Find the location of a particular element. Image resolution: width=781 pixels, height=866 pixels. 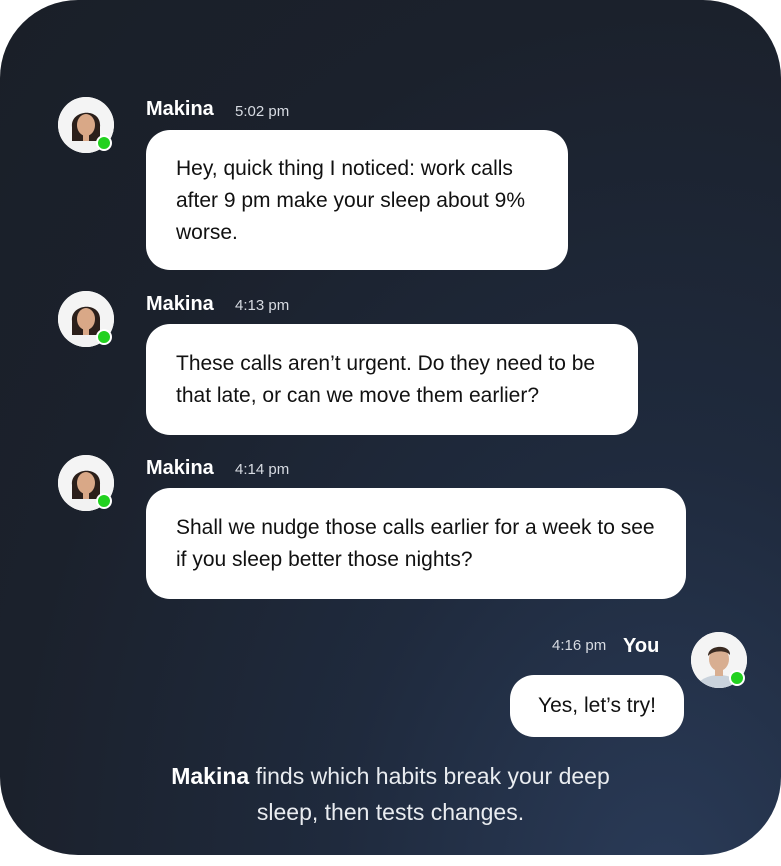

message-time: 5:02 pm is located at coordinates (262, 111).